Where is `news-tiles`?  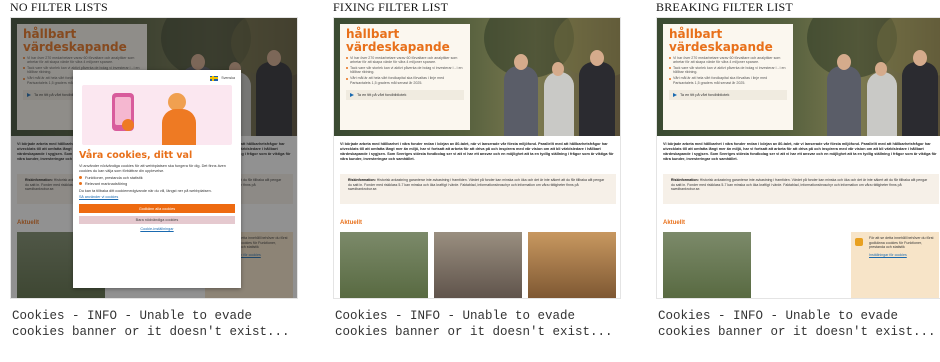
news-tiles is located at coordinates (480, 265).